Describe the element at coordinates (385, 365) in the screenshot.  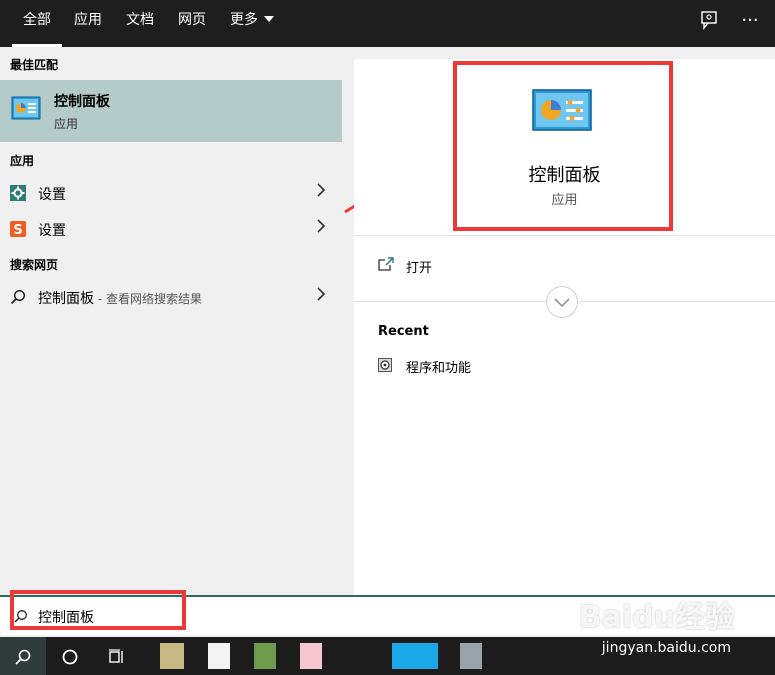
I see `programs-features-icon` at that location.